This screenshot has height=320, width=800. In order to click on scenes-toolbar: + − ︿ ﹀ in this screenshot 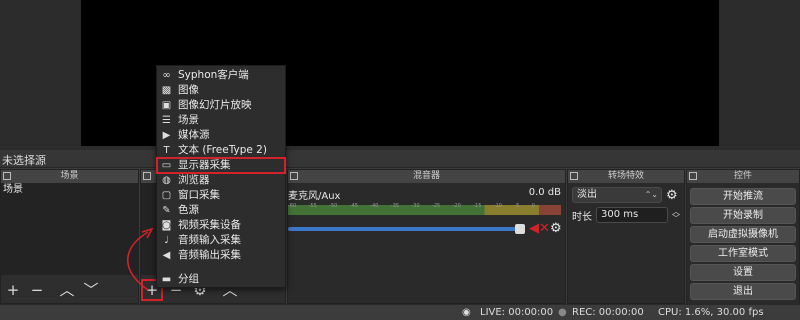, I will do `click(69, 290)`.